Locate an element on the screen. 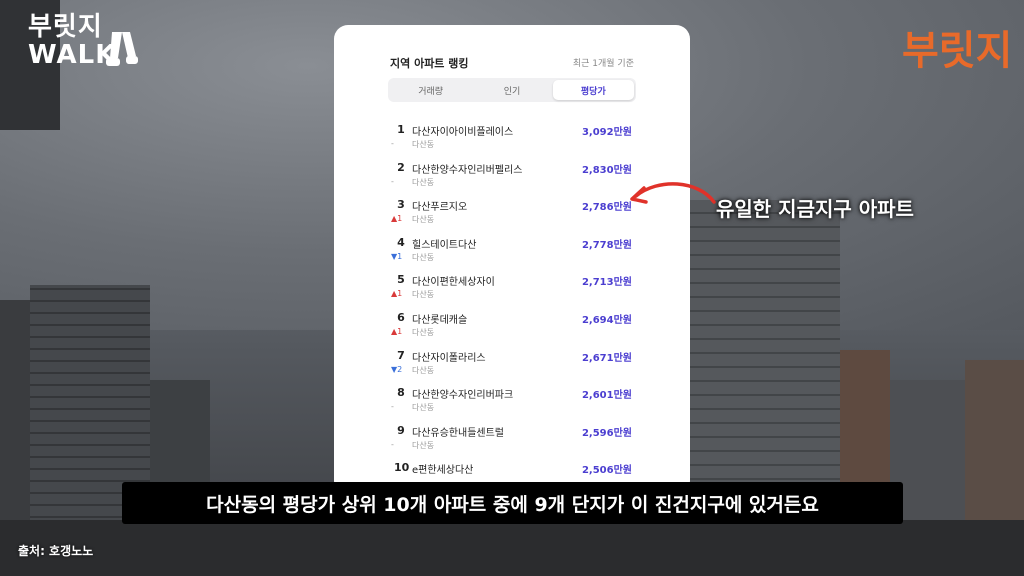 The height and width of the screenshot is (576, 1024). rank-change: ▼1 is located at coordinates (397, 256).